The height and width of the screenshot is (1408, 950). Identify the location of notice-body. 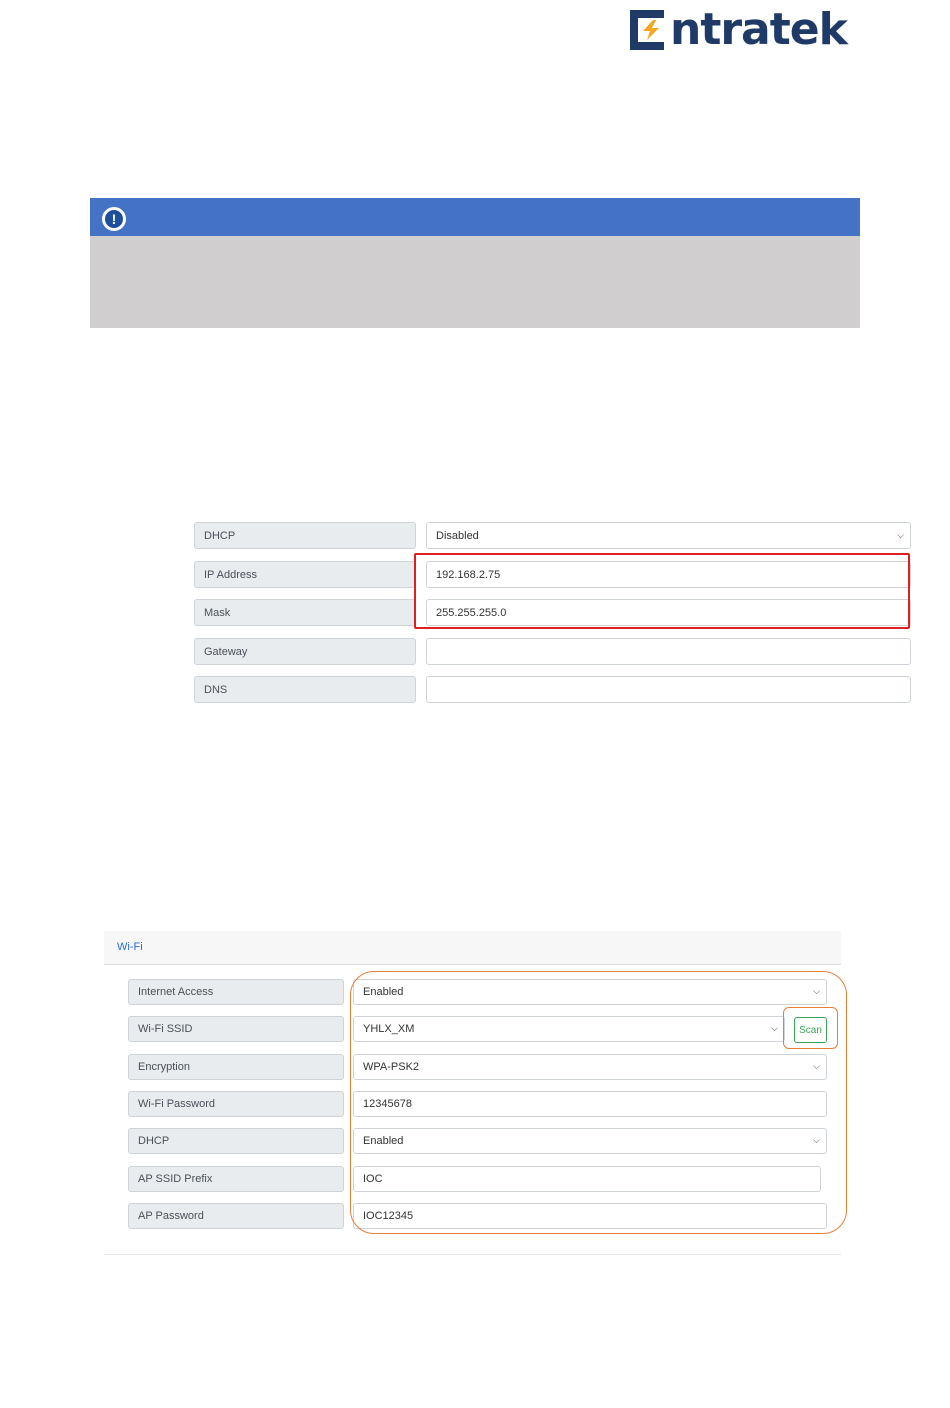
(475, 282).